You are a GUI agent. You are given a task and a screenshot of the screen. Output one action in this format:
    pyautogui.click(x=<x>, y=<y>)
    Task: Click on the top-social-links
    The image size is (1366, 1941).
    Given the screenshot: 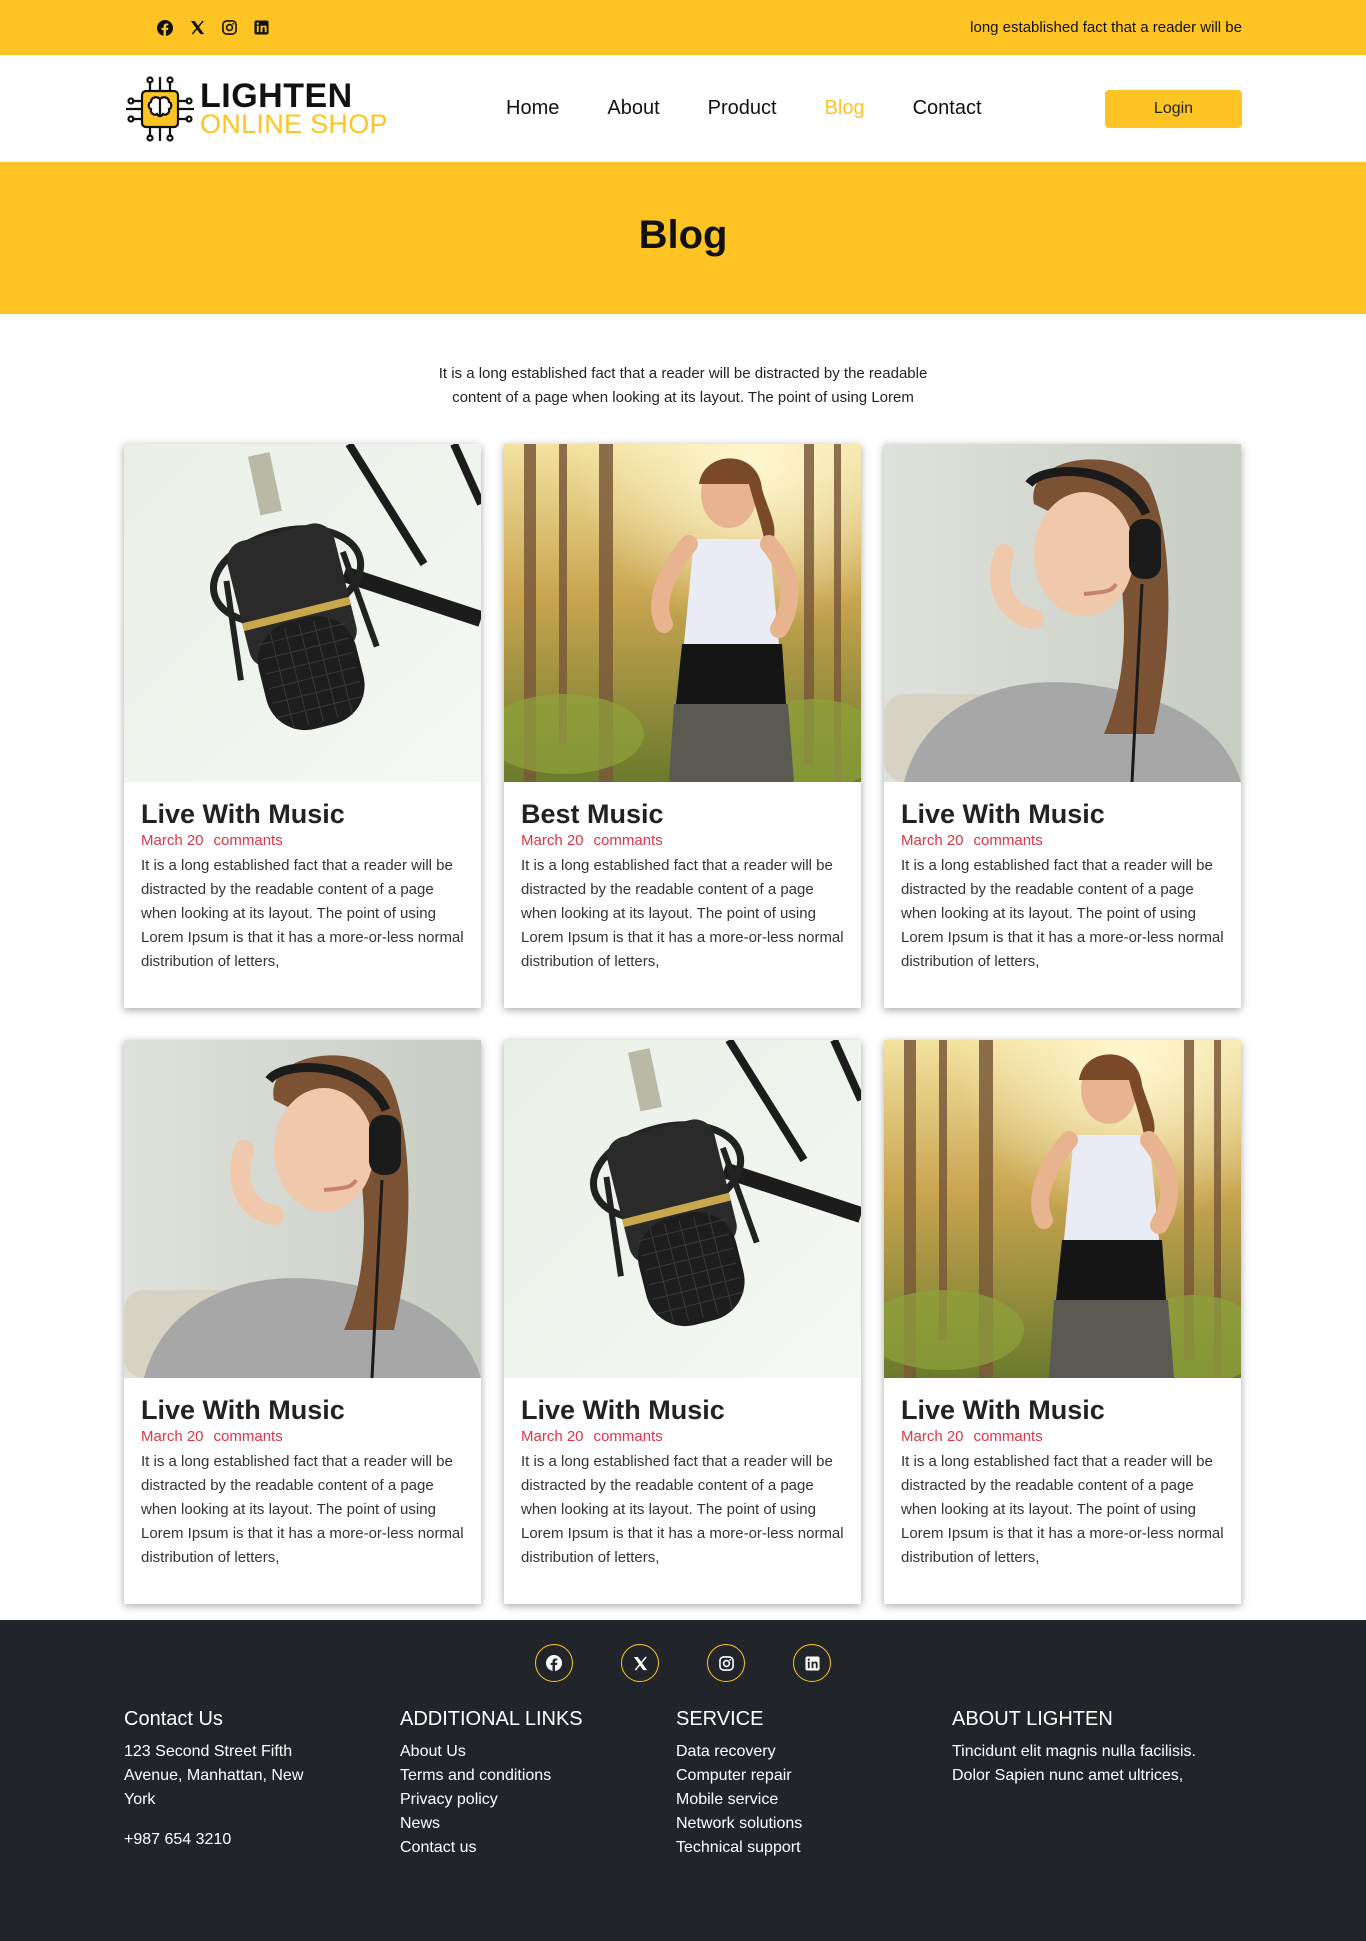 What is the action you would take?
    pyautogui.click(x=197, y=28)
    